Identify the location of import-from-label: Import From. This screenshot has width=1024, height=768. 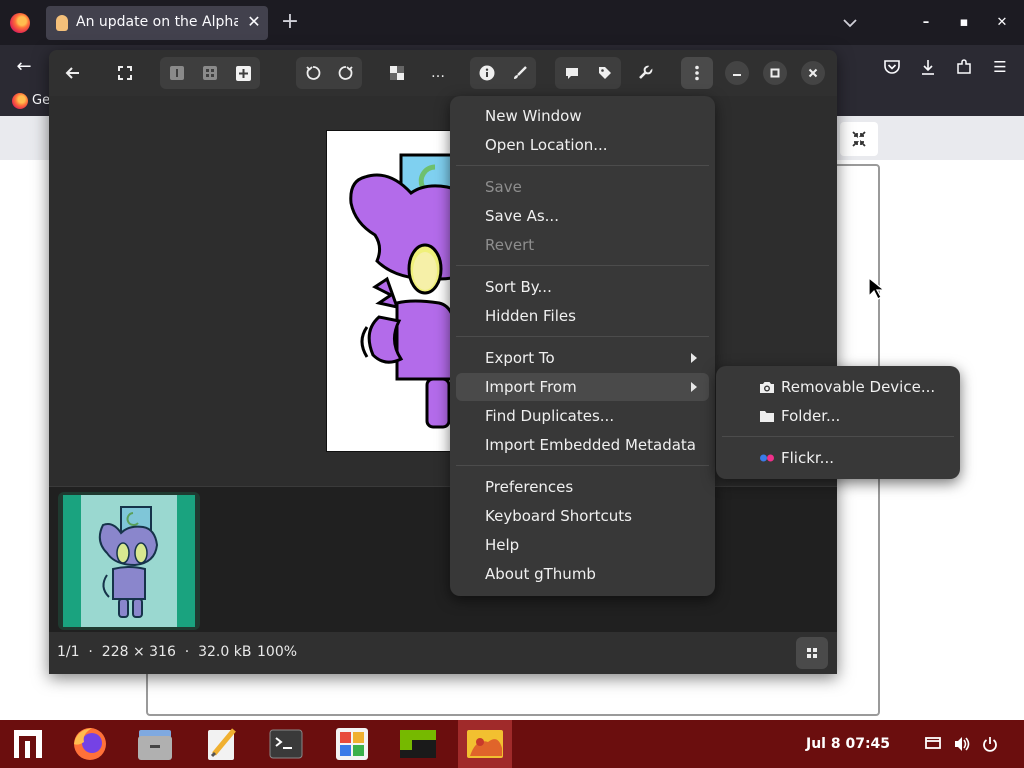
(531, 387).